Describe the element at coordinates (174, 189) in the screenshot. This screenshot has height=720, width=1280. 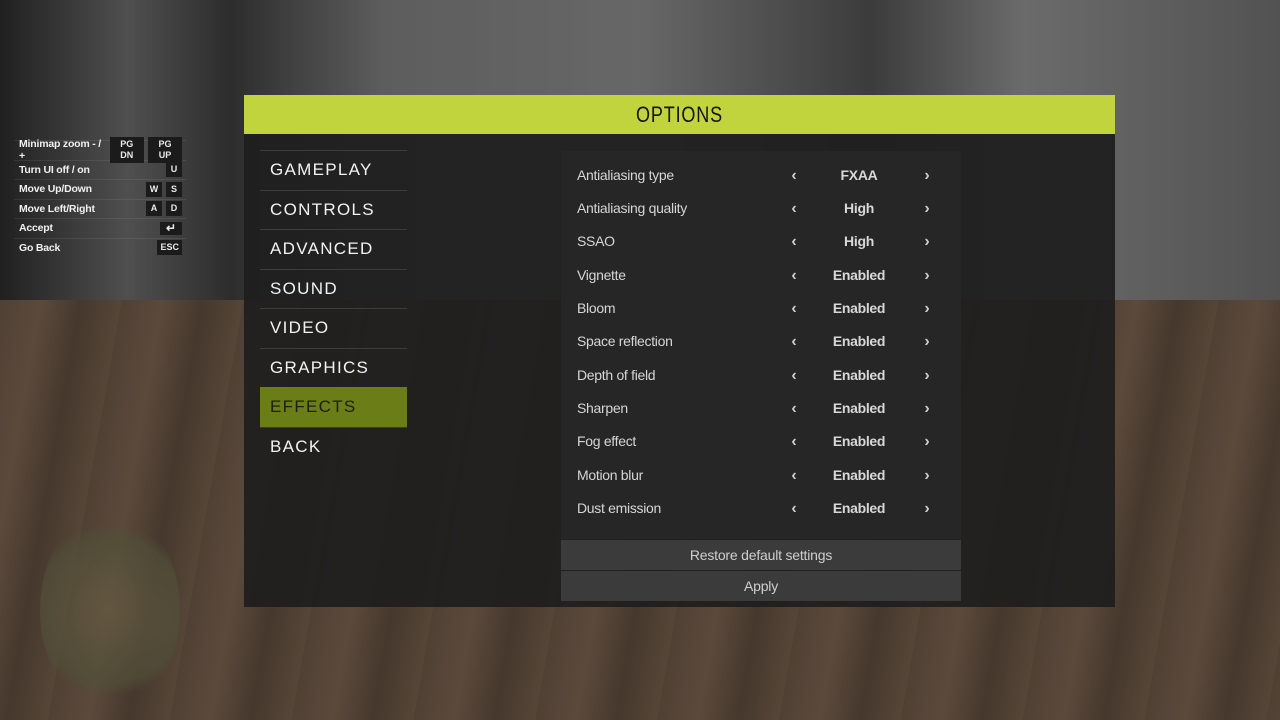
I see `key-s: S` at that location.